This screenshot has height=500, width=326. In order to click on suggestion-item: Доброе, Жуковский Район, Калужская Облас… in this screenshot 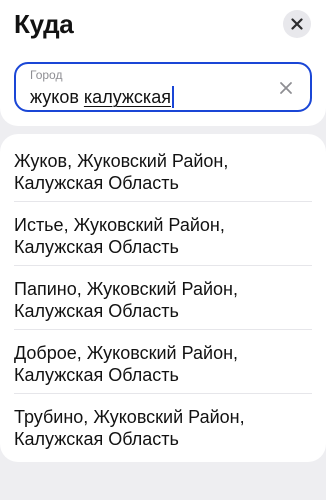, I will do `click(163, 362)`.